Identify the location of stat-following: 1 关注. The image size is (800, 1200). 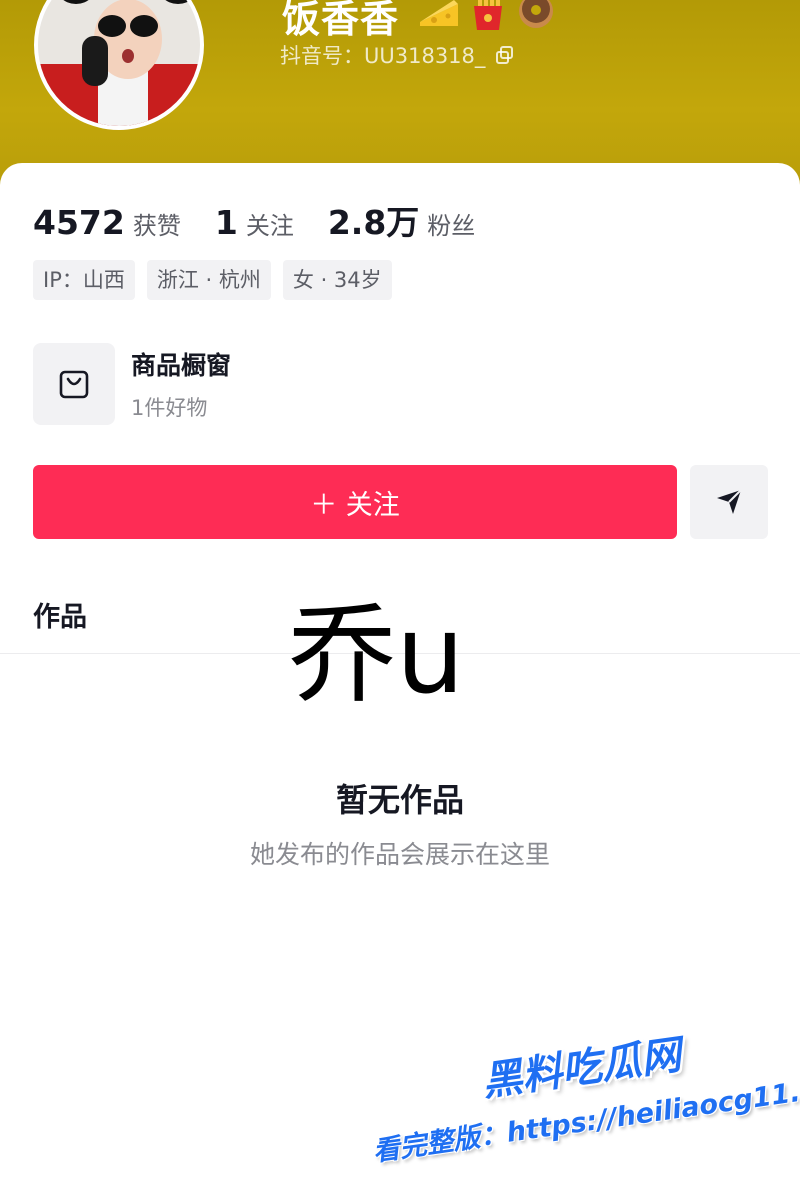
(254, 222).